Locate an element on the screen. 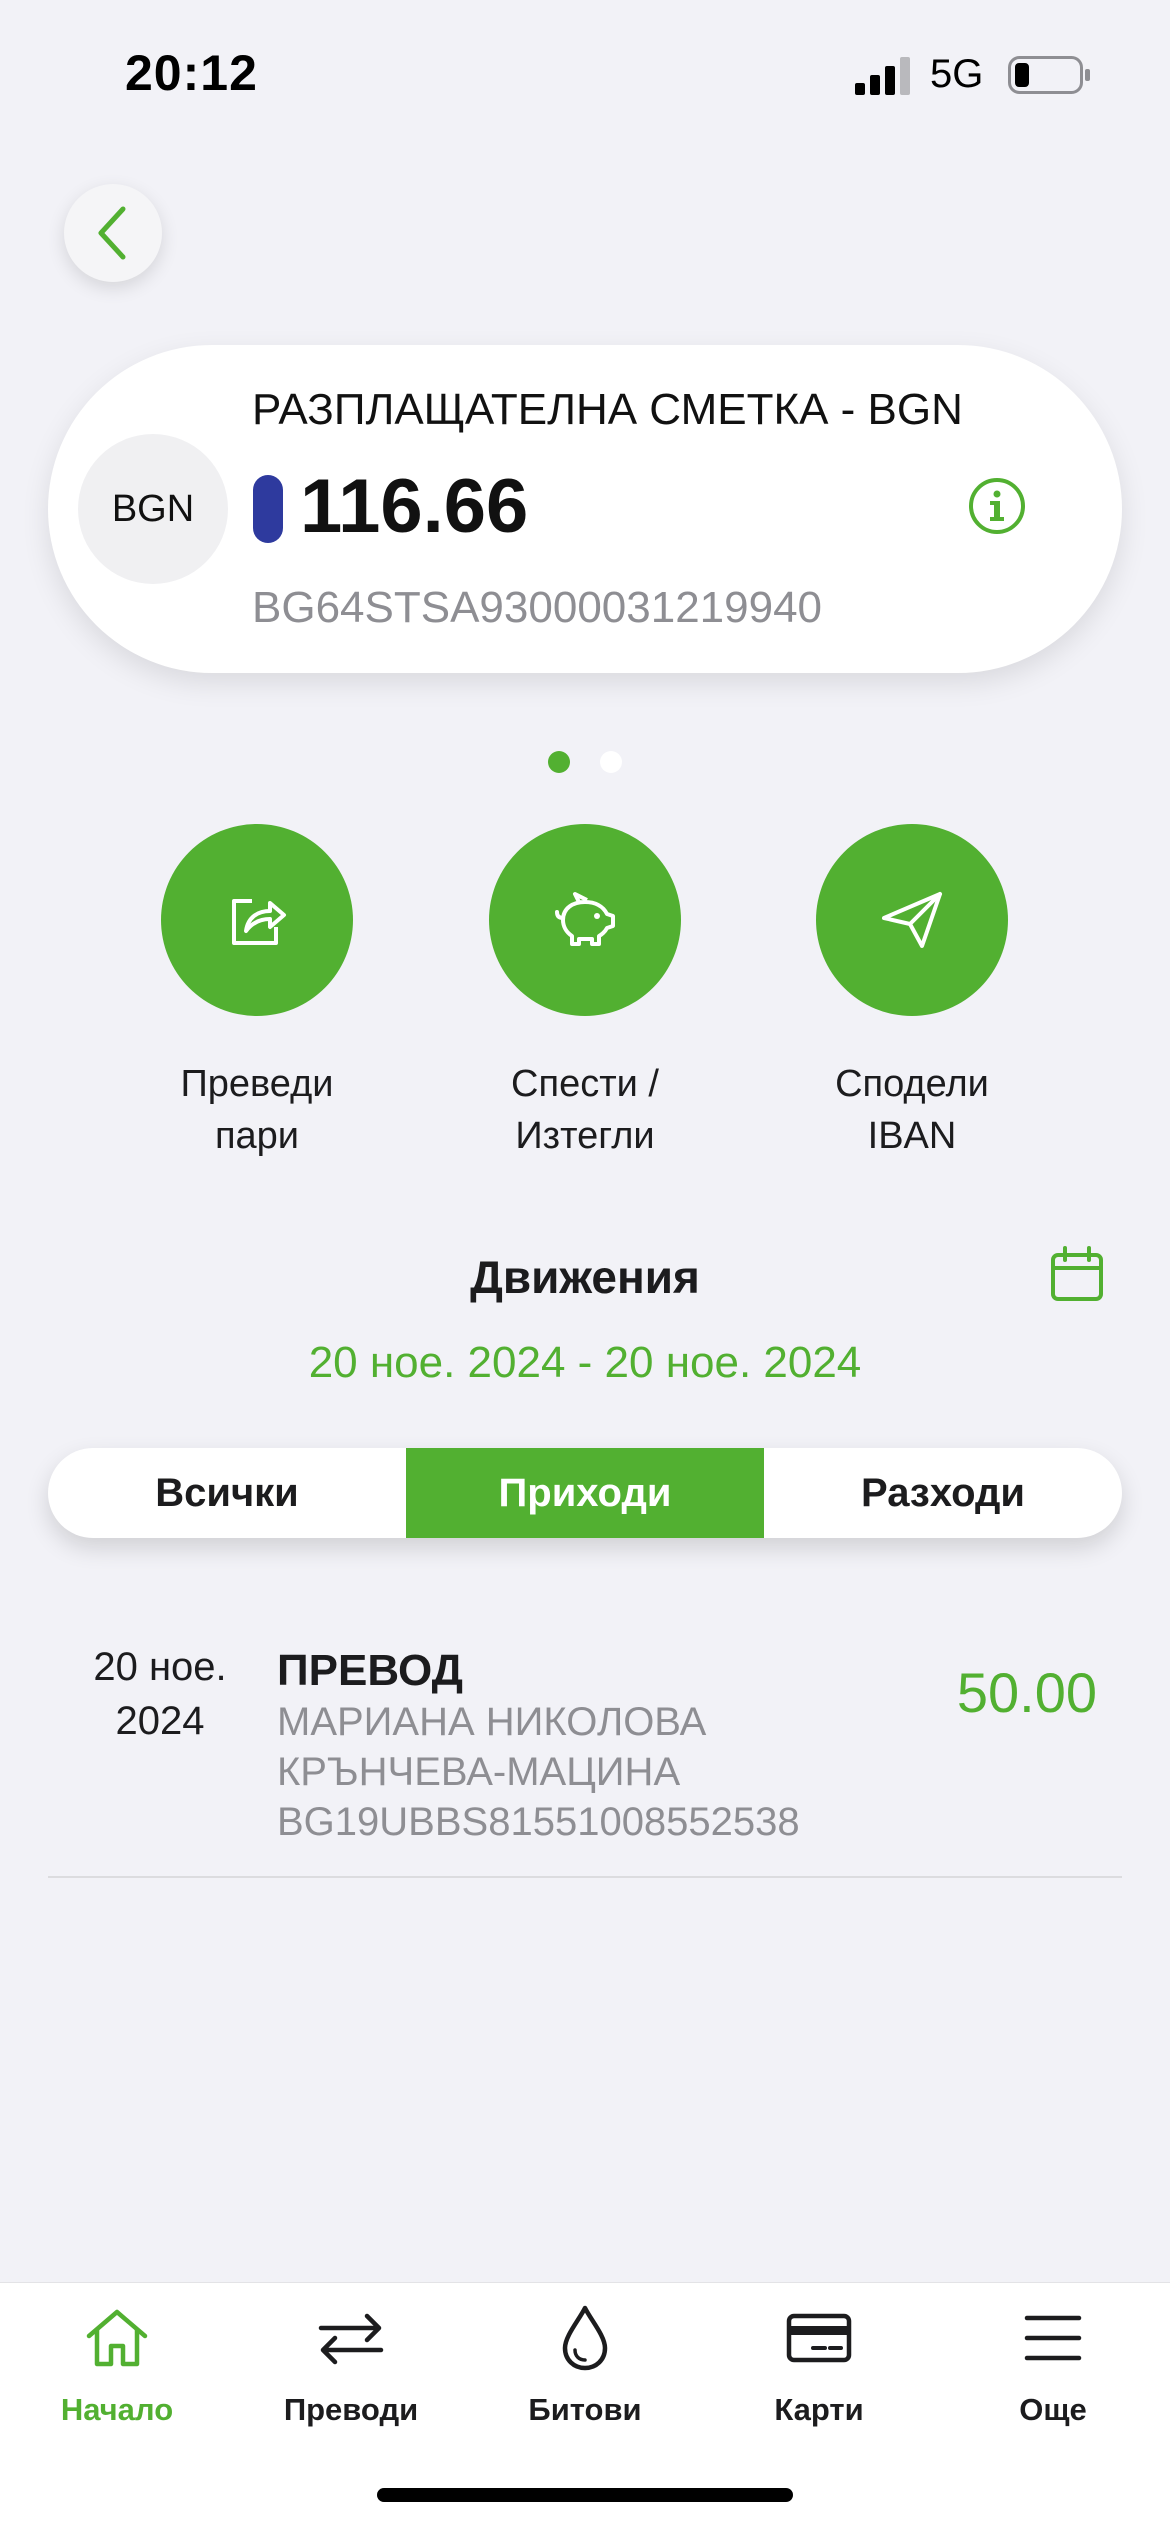 The height and width of the screenshot is (2533, 1170). balance-marker is located at coordinates (268, 509).